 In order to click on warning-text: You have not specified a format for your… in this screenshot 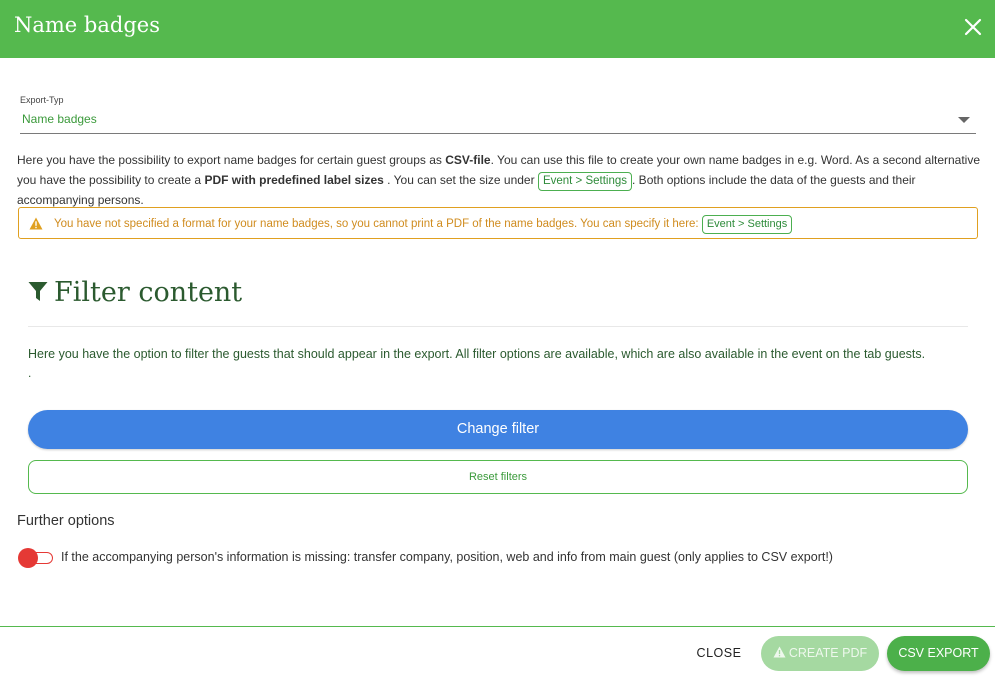, I will do `click(423, 224)`.